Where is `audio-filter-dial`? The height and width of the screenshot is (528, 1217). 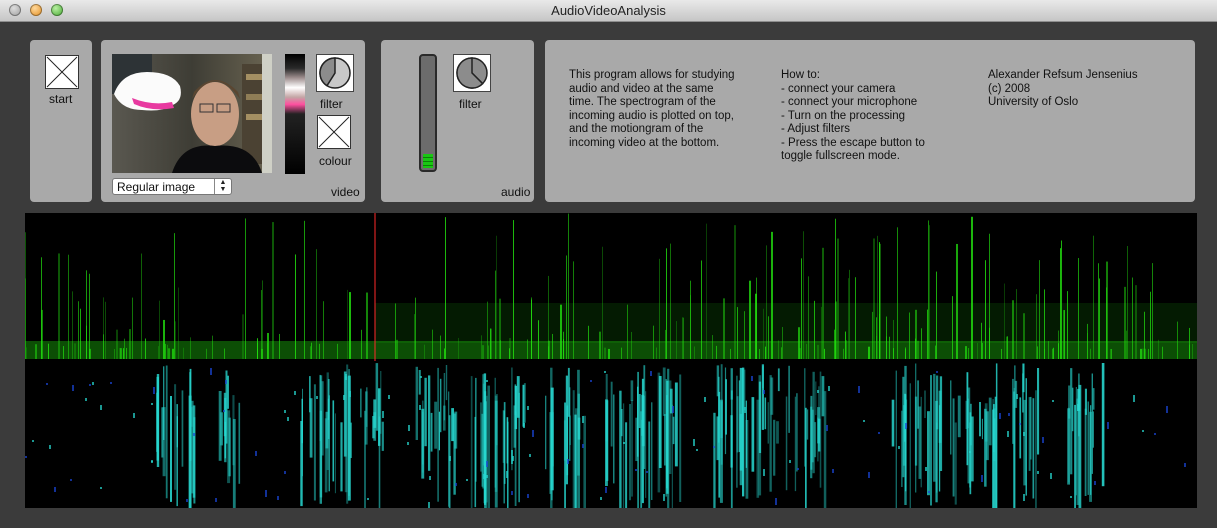 audio-filter-dial is located at coordinates (472, 73).